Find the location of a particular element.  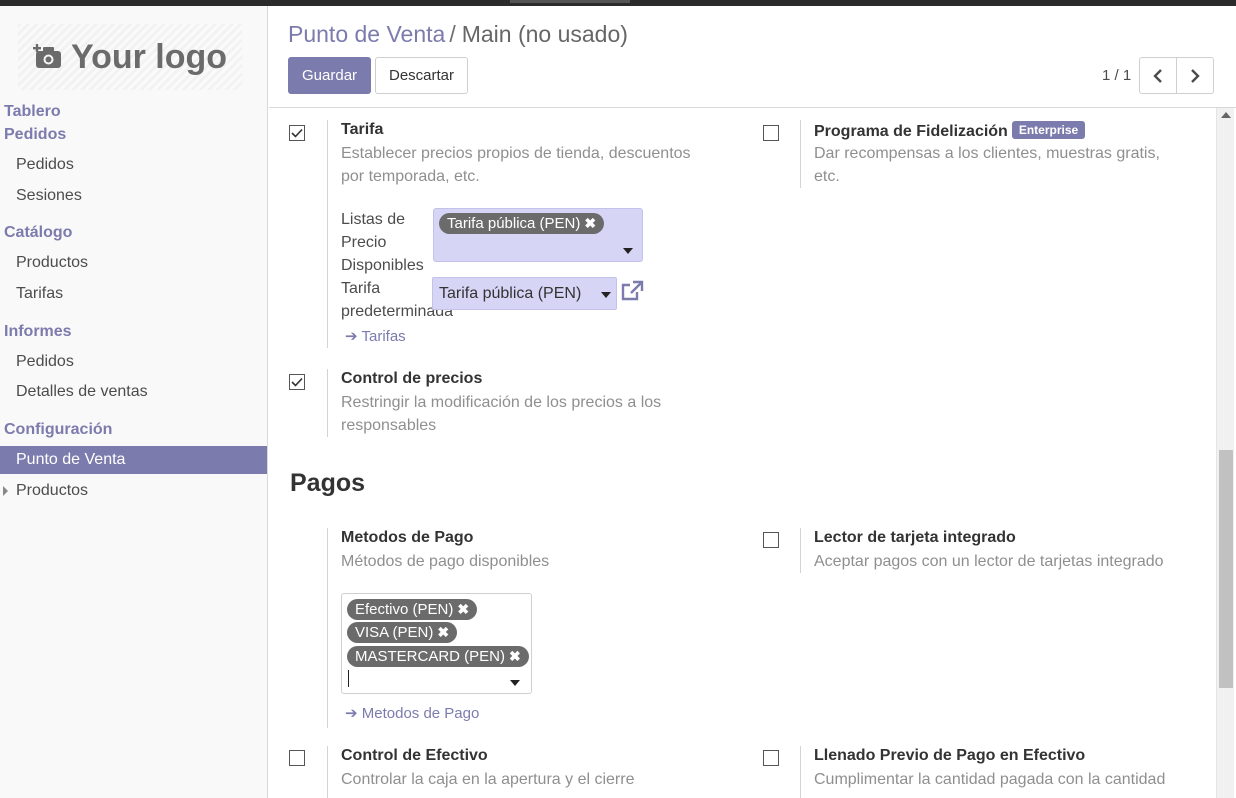

lector-tarjeta-checkbox is located at coordinates (771, 540).